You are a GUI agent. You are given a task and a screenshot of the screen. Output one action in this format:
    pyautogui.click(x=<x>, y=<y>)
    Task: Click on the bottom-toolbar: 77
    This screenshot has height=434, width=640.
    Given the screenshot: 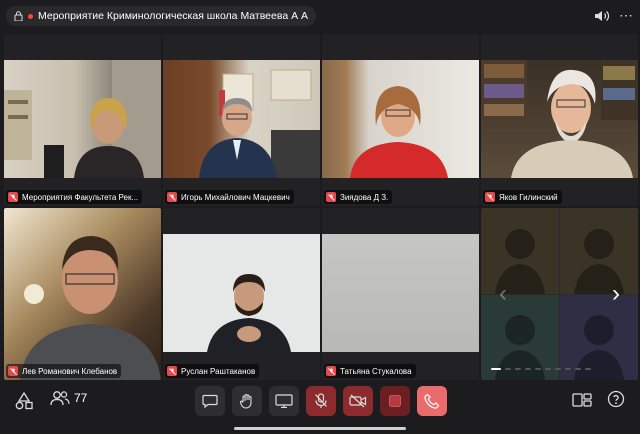 What is the action you would take?
    pyautogui.click(x=320, y=409)
    